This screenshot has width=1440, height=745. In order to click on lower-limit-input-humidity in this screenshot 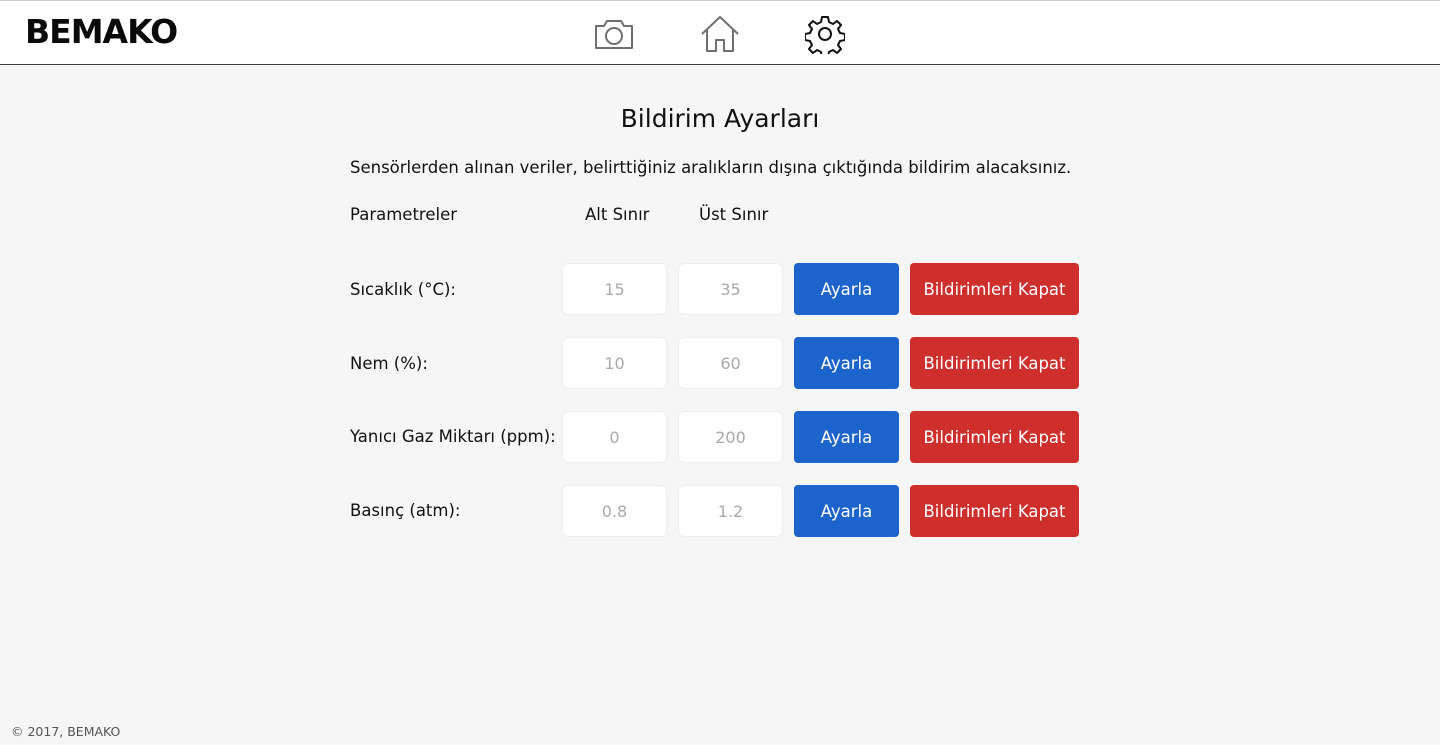, I will do `click(614, 363)`.